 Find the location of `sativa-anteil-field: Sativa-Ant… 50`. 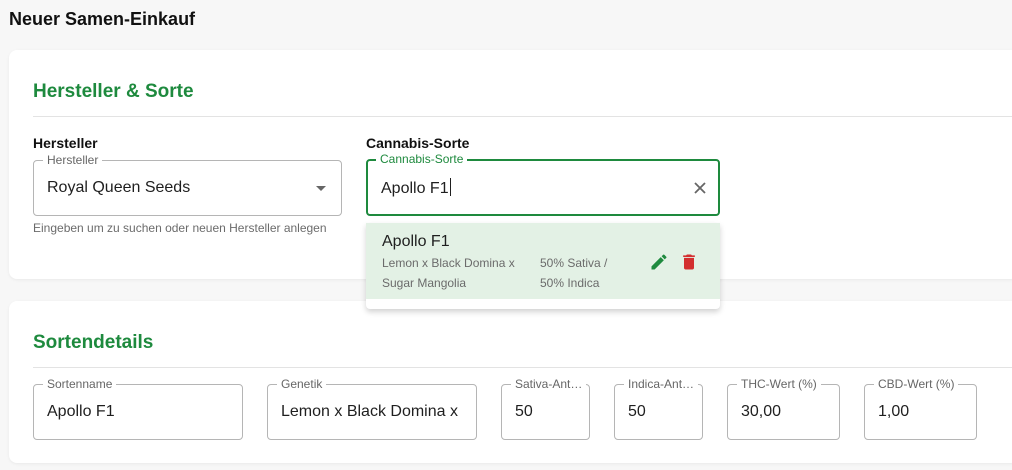

sativa-anteil-field: Sativa-Ant… 50 is located at coordinates (545, 408).